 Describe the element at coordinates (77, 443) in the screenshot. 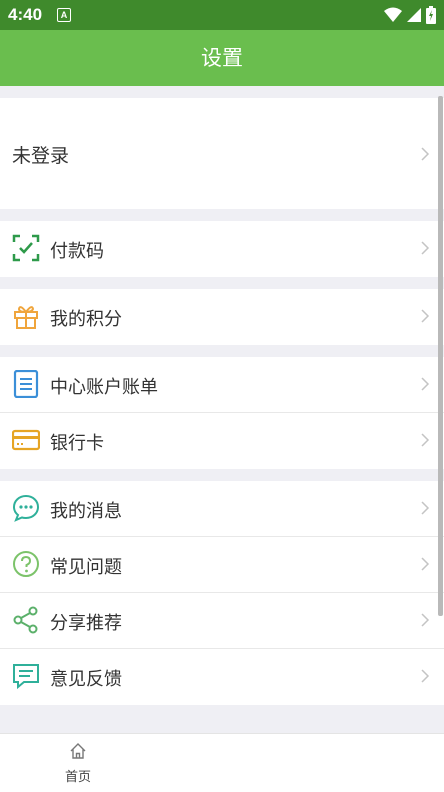

I see `menu-label: 银行卡` at that location.